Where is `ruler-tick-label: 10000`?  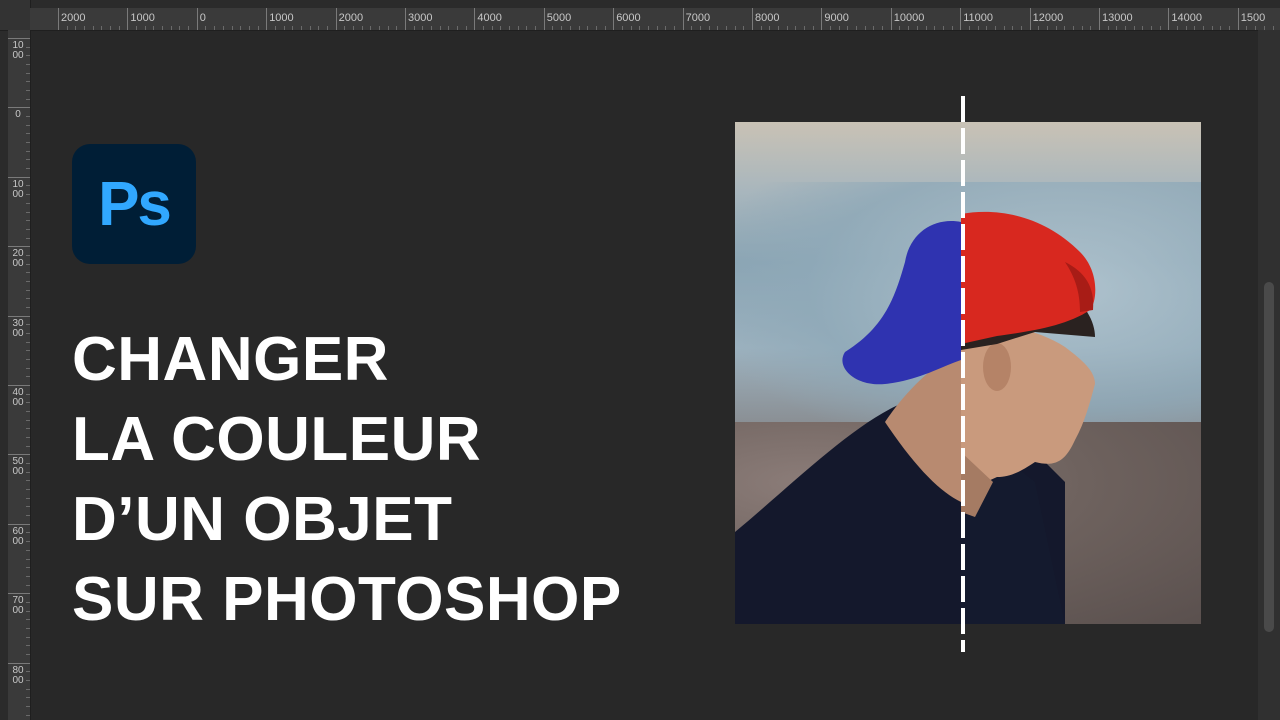 ruler-tick-label: 10000 is located at coordinates (909, 18).